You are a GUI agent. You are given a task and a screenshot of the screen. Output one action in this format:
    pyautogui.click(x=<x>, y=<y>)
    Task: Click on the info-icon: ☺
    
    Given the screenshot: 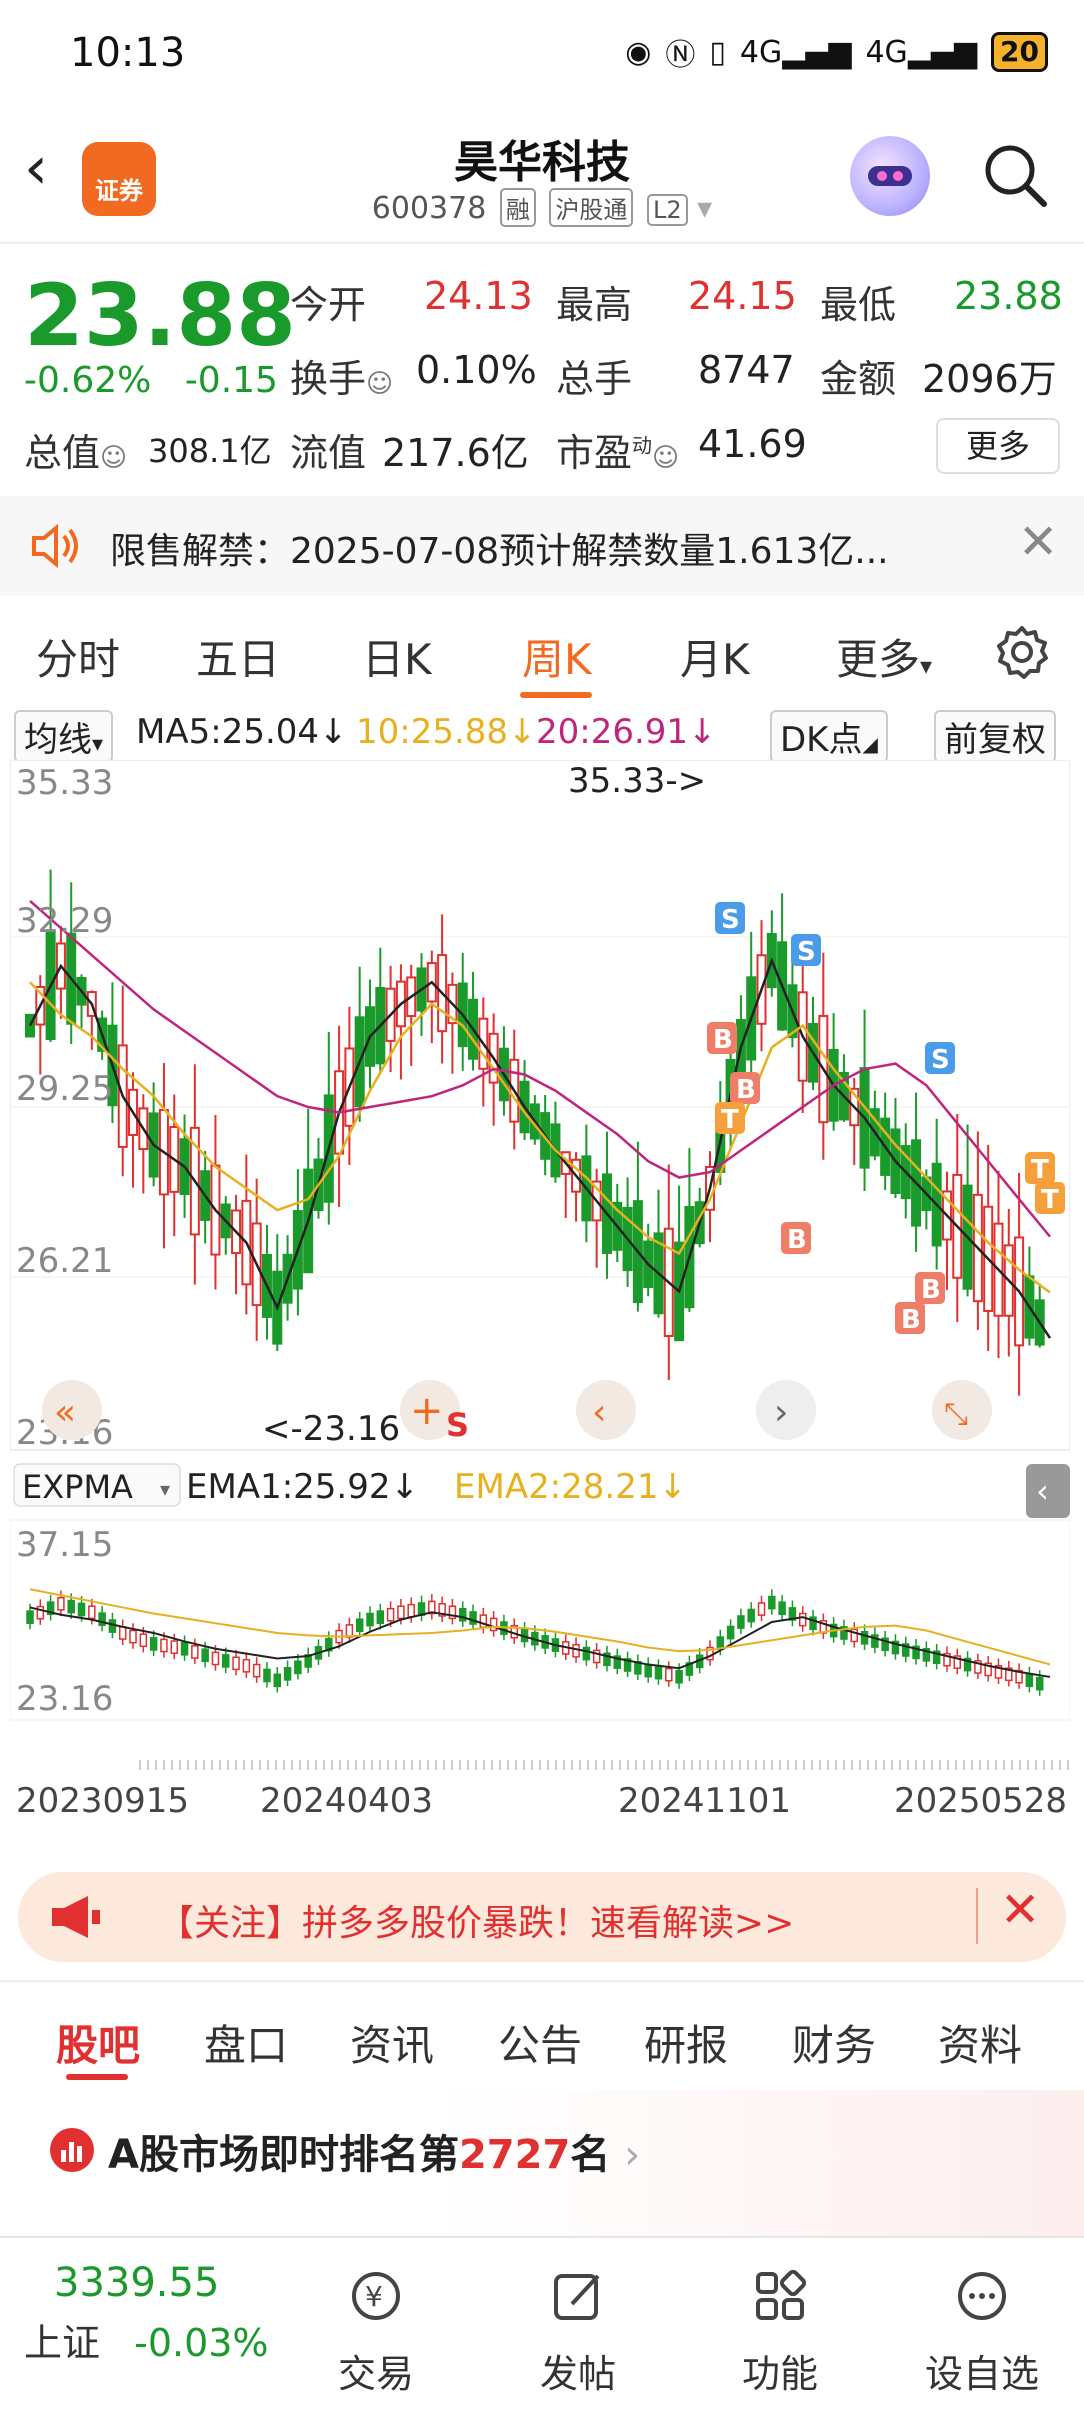 What is the action you would take?
    pyautogui.click(x=380, y=384)
    